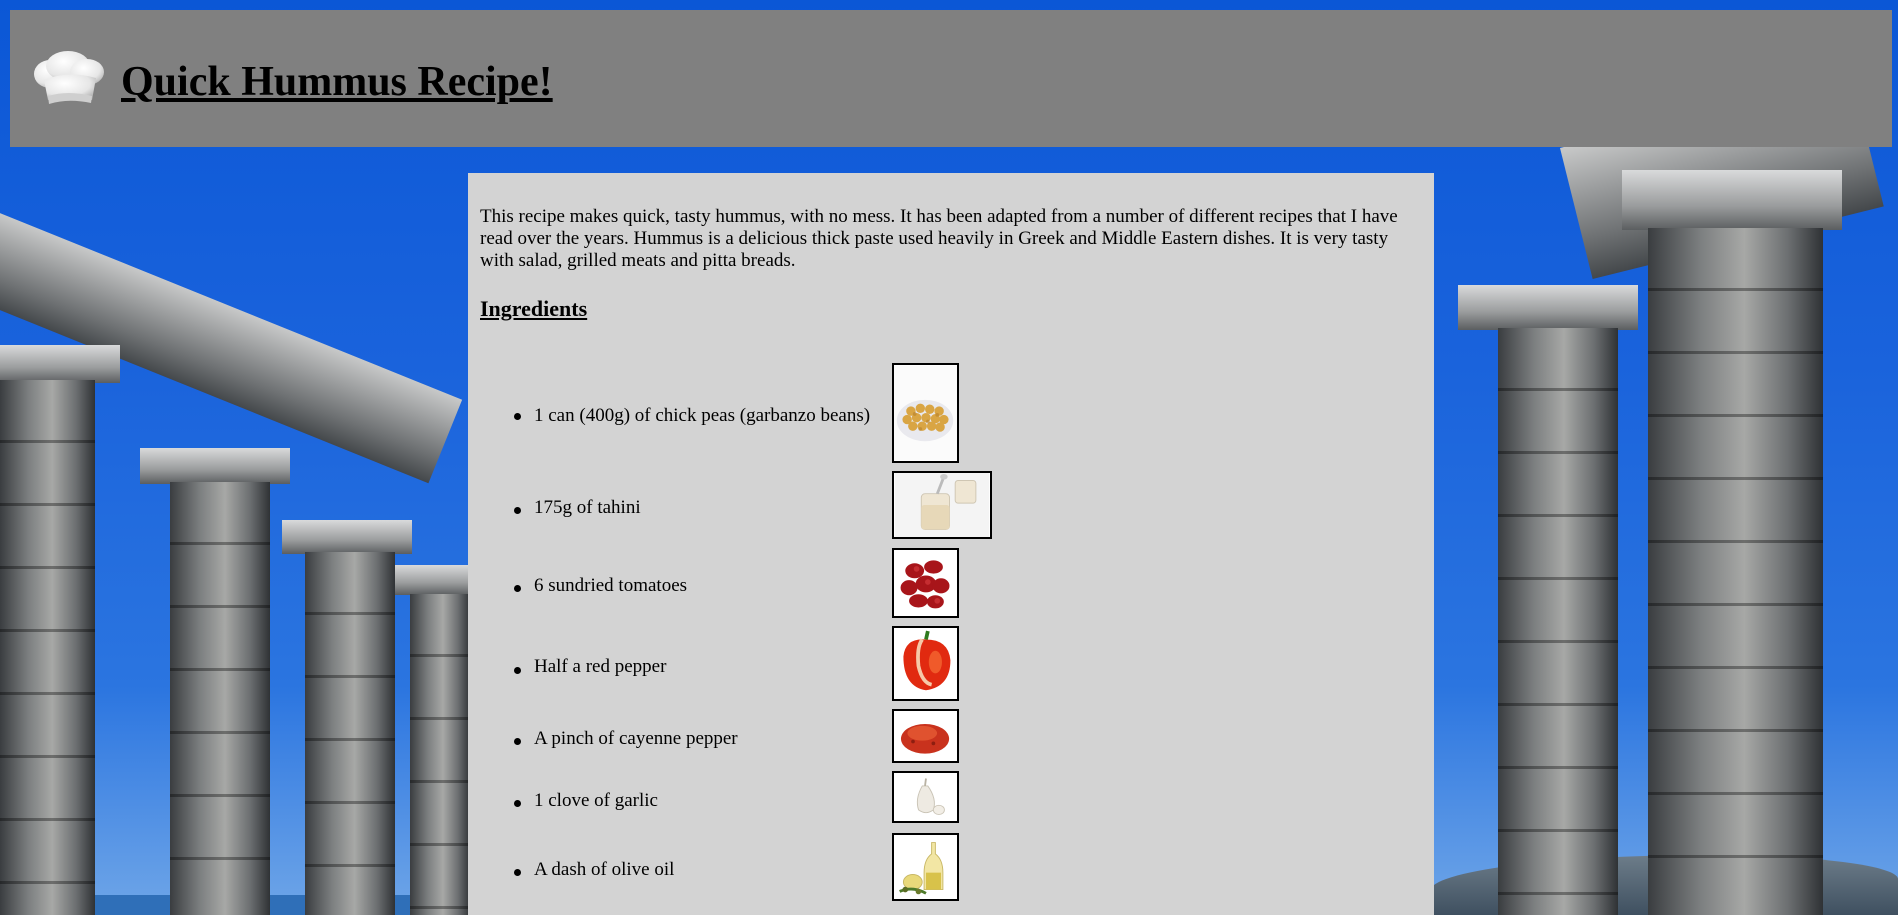  What do you see at coordinates (600, 666) in the screenshot?
I see `ingredient-label: Half a red pepper` at bounding box center [600, 666].